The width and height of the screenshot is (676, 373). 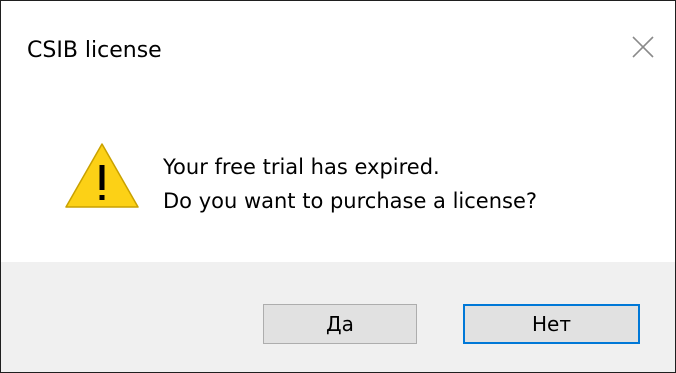 I want to click on close-icon, so click(x=643, y=47).